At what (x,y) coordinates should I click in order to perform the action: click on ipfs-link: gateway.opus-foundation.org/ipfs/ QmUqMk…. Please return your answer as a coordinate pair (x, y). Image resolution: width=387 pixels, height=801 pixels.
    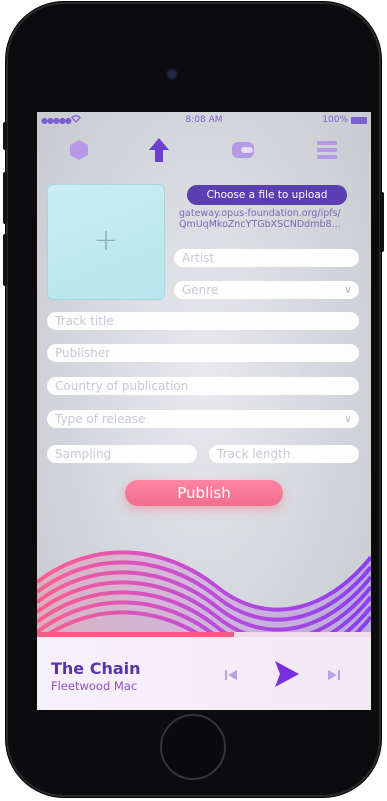
    Looking at the image, I should click on (269, 219).